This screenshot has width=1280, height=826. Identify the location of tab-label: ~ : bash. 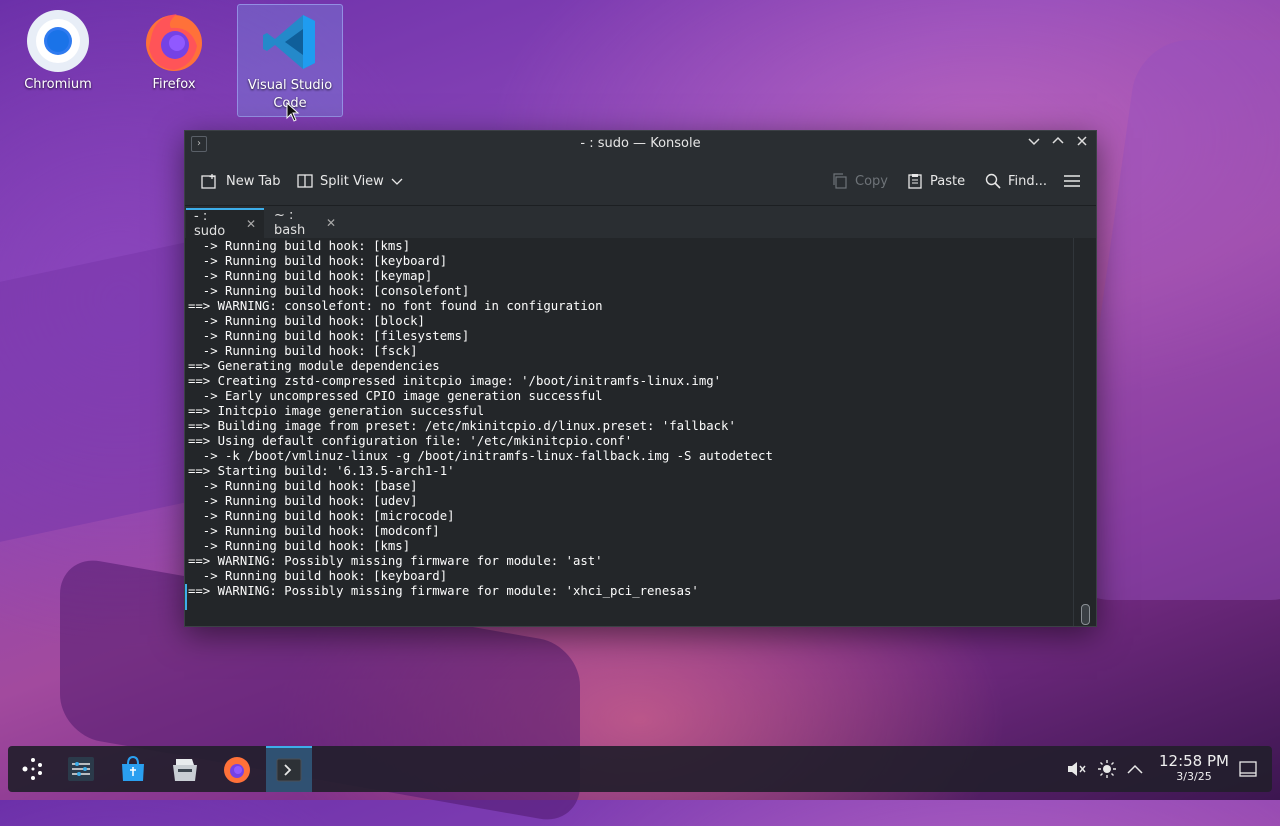
(290, 223).